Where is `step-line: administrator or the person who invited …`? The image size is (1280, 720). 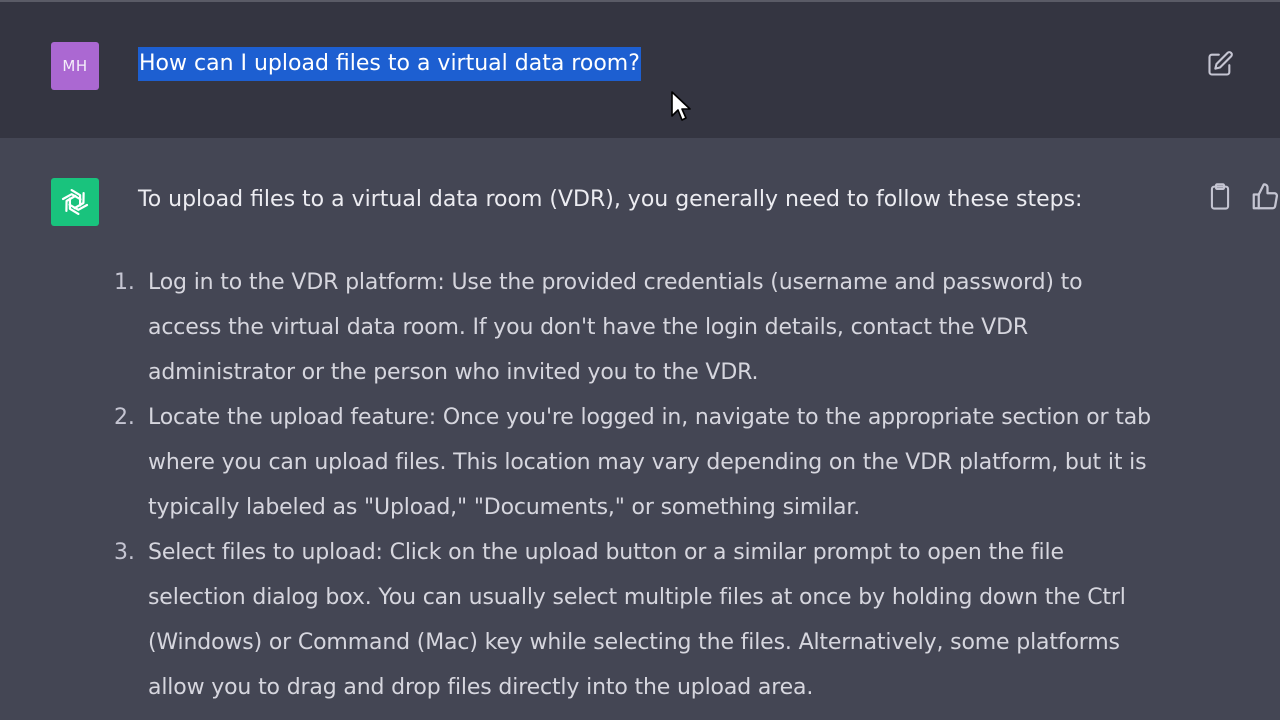 step-line: administrator or the person who invited … is located at coordinates (453, 372).